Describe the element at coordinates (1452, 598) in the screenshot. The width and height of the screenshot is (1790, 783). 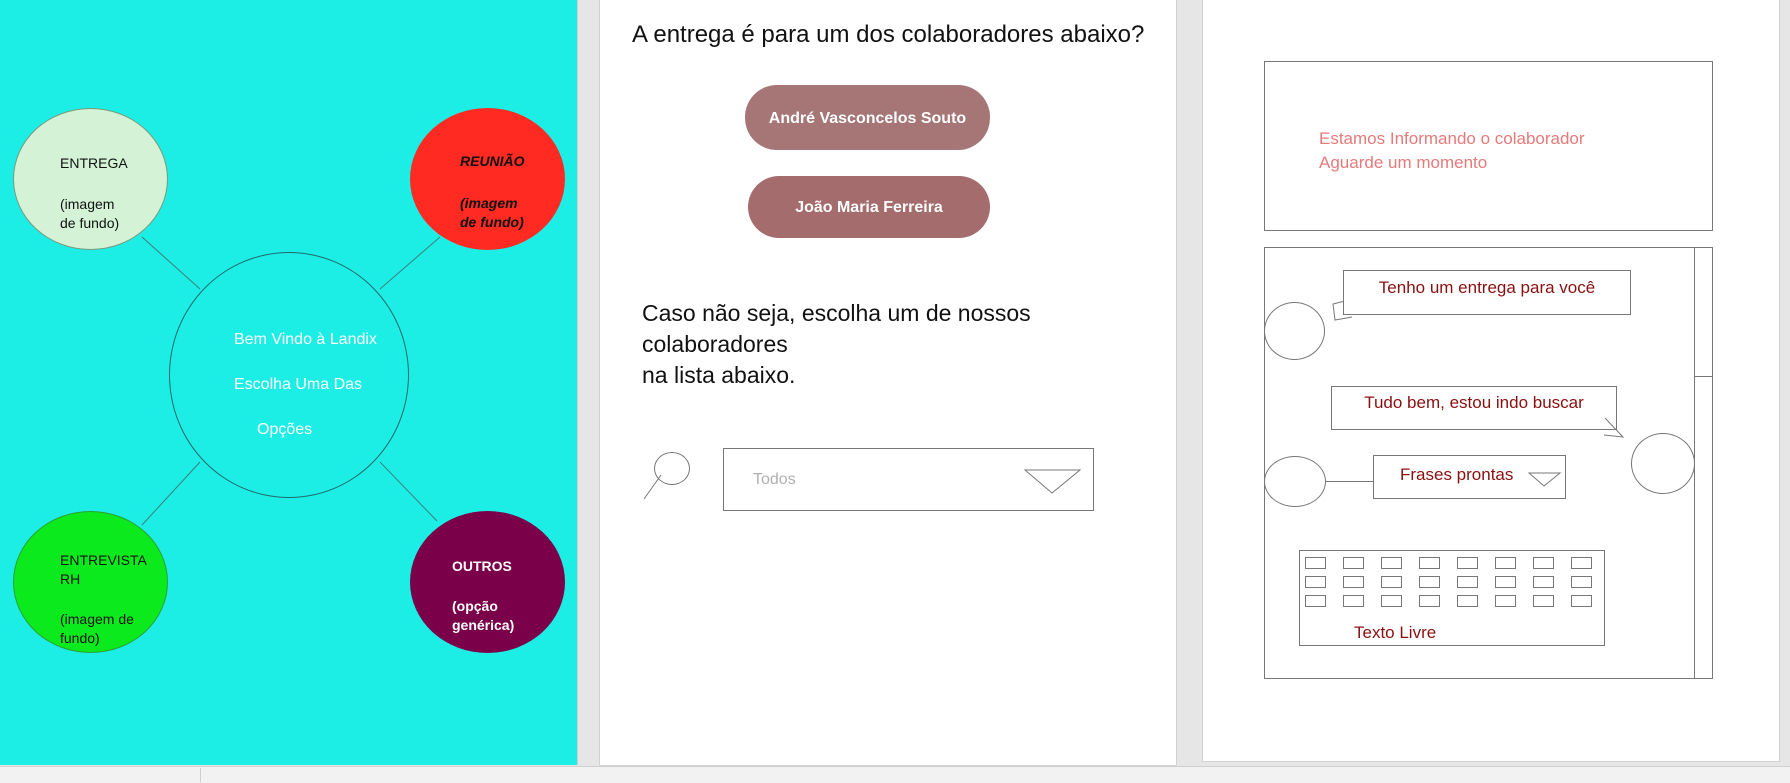
I see `free-text-keyboard: Texto Livre` at that location.